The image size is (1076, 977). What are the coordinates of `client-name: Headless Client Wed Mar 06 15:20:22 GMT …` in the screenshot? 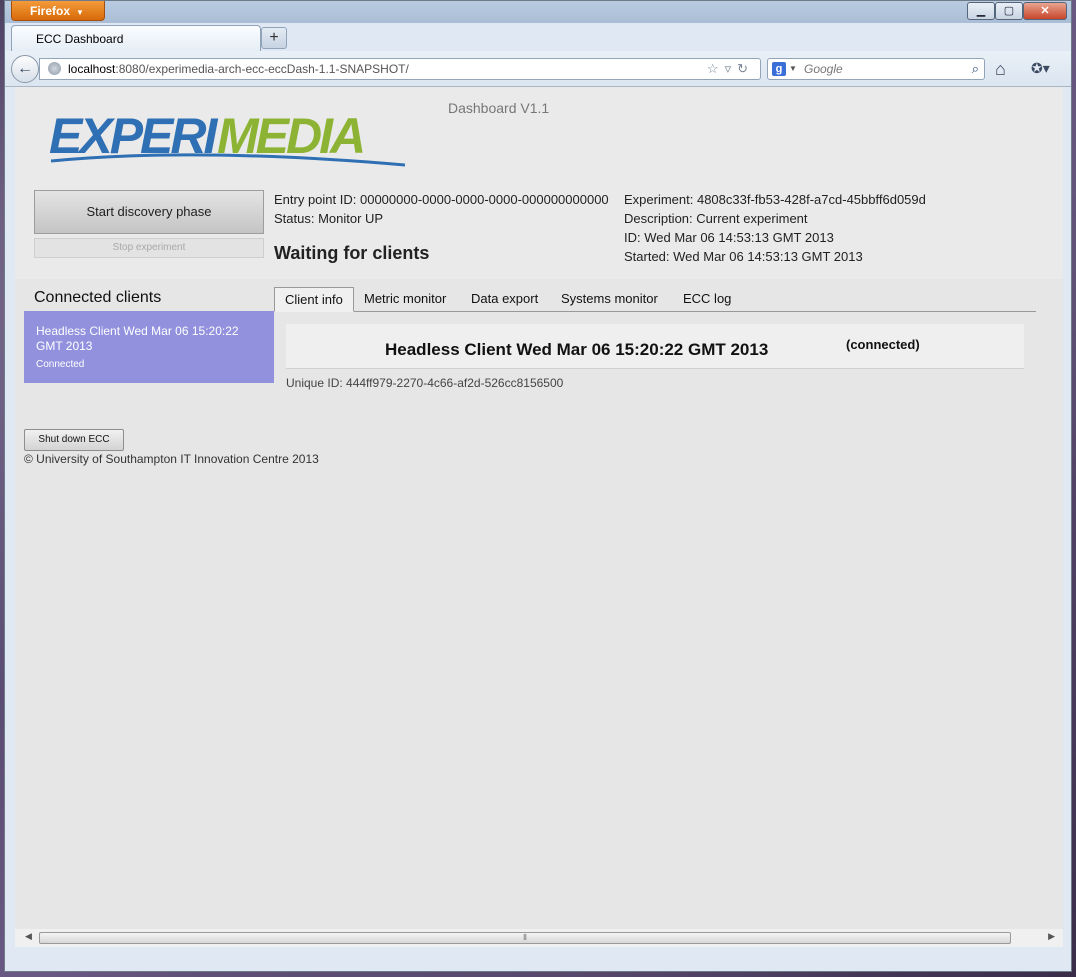 It's located at (137, 338).